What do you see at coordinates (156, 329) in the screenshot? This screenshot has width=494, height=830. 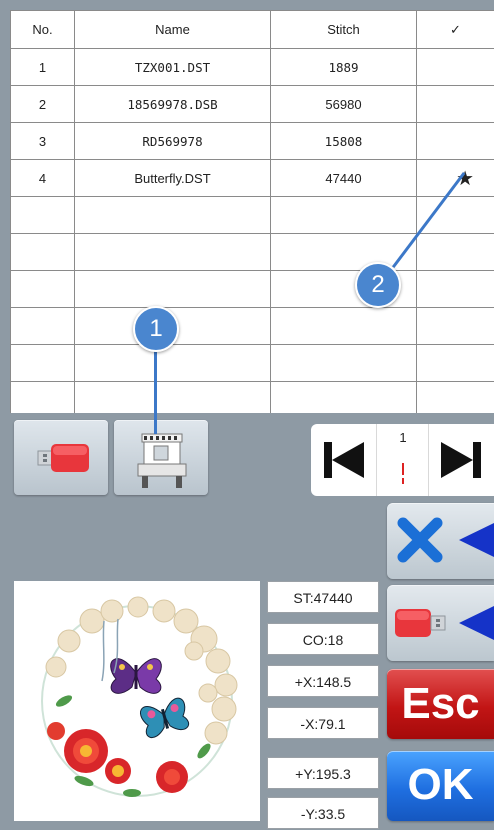 I see `callout-badge-1: 1` at bounding box center [156, 329].